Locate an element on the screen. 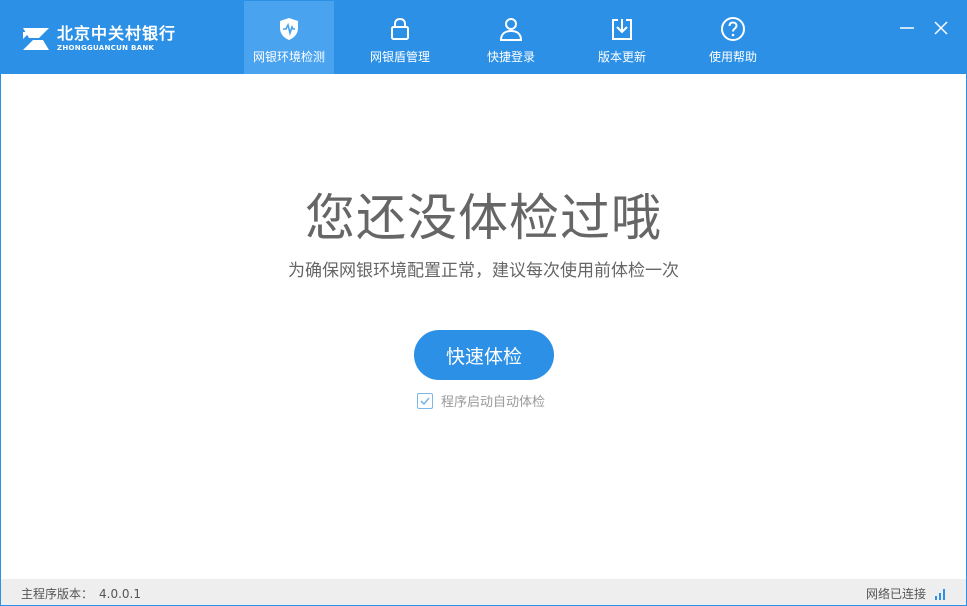 This screenshot has height=606, width=967. version-info: 主程序版本： 4.0.0.1 is located at coordinates (81, 593).